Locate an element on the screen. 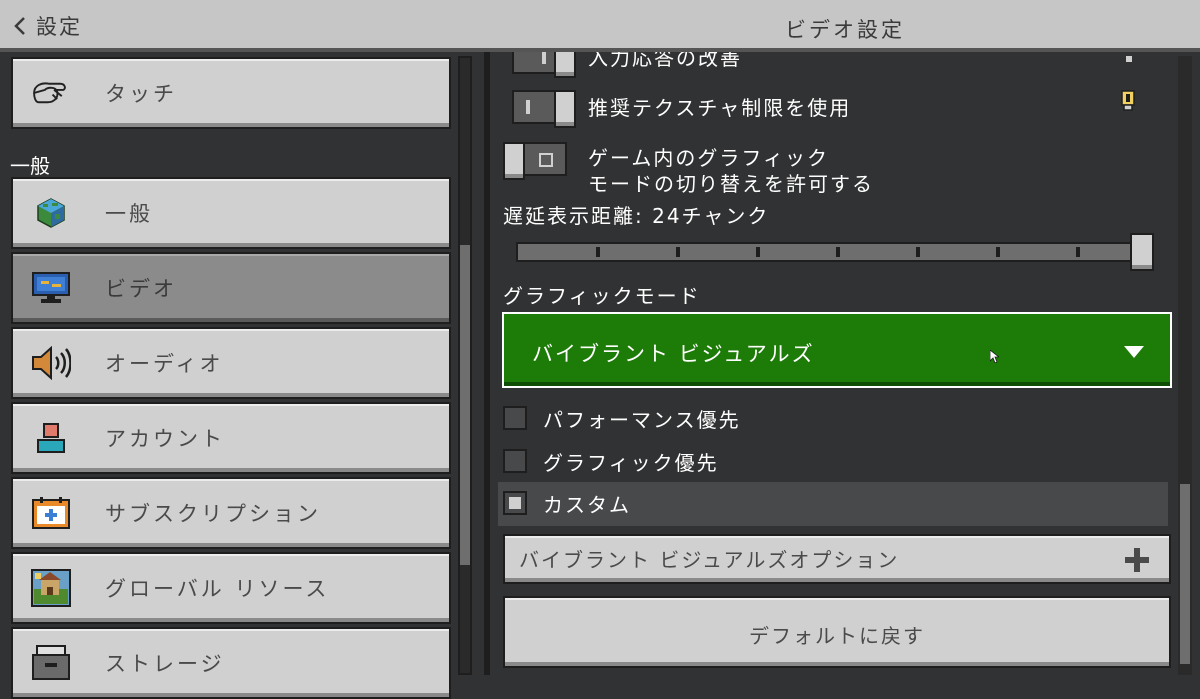  graphics-switch-toggle is located at coordinates (535, 161).